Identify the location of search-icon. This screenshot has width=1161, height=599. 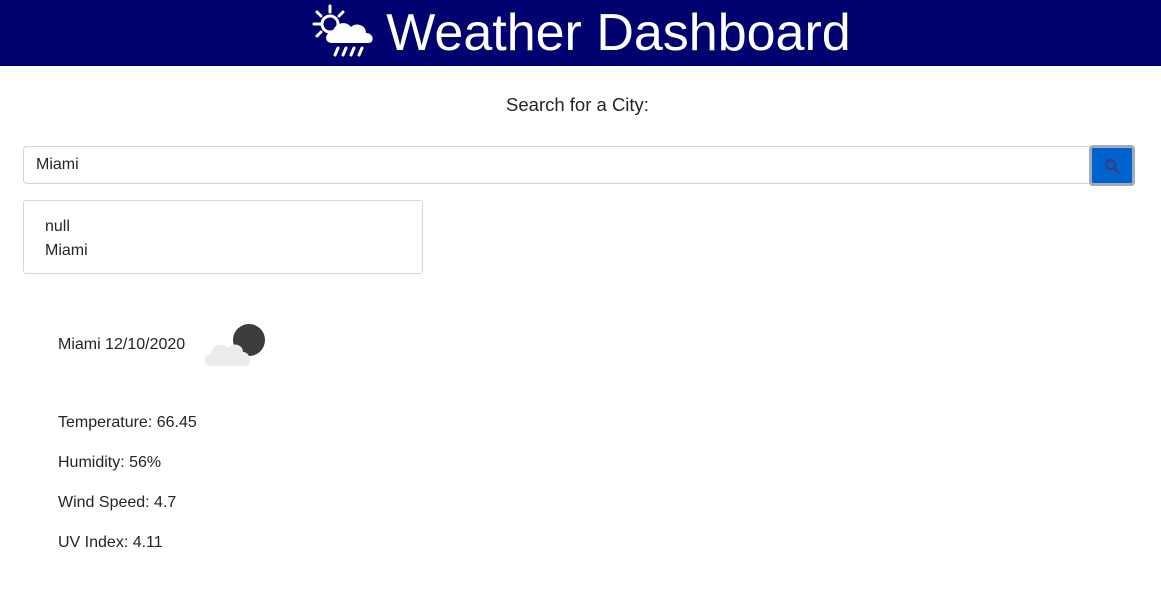
(1112, 166).